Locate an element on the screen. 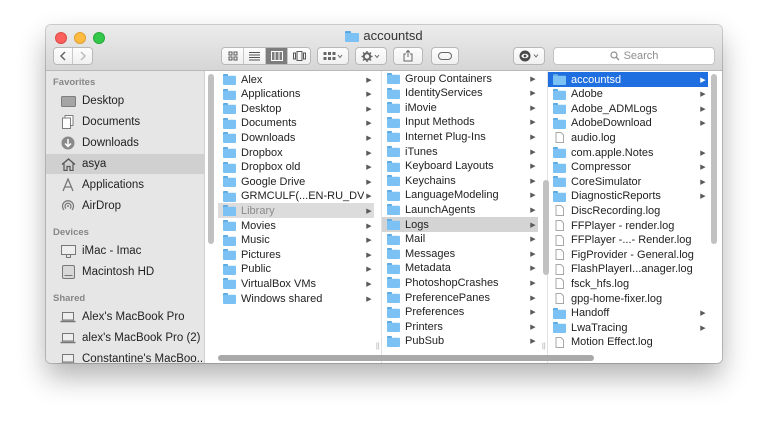  horizontal-scrollbar is located at coordinates (406, 358).